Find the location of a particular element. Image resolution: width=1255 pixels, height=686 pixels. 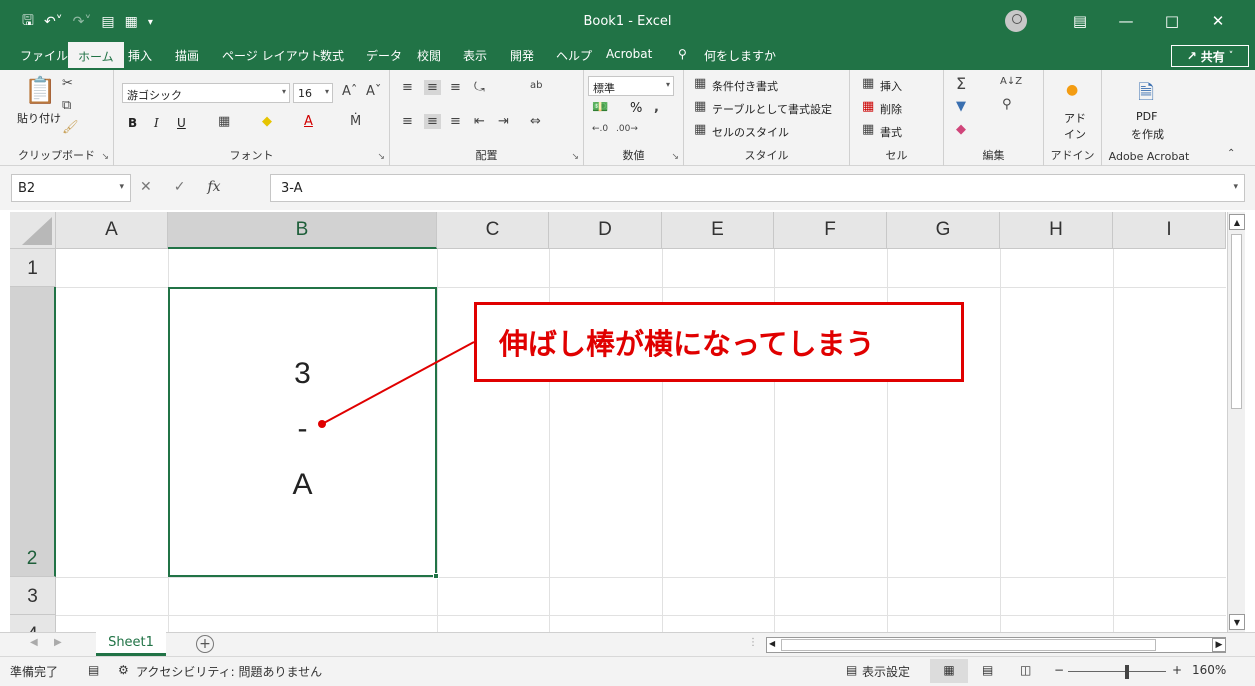

bold-button: B is located at coordinates (132, 123).